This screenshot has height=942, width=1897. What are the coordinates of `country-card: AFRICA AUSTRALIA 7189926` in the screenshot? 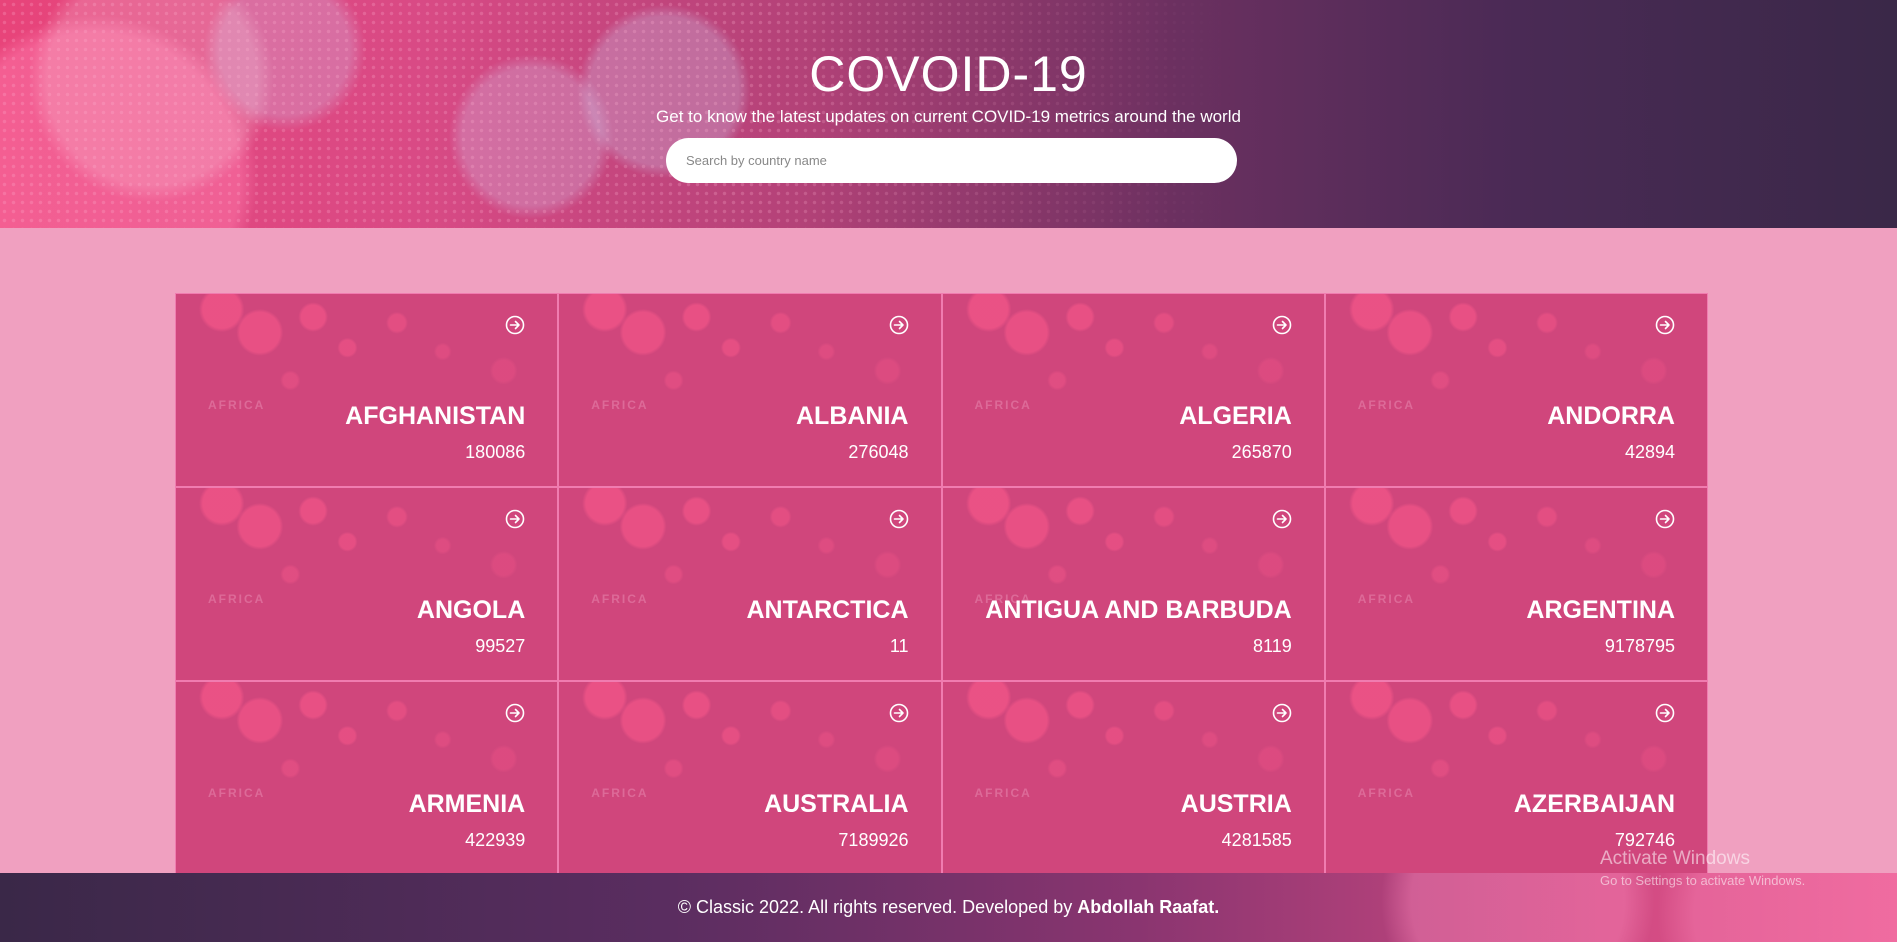 It's located at (750, 778).